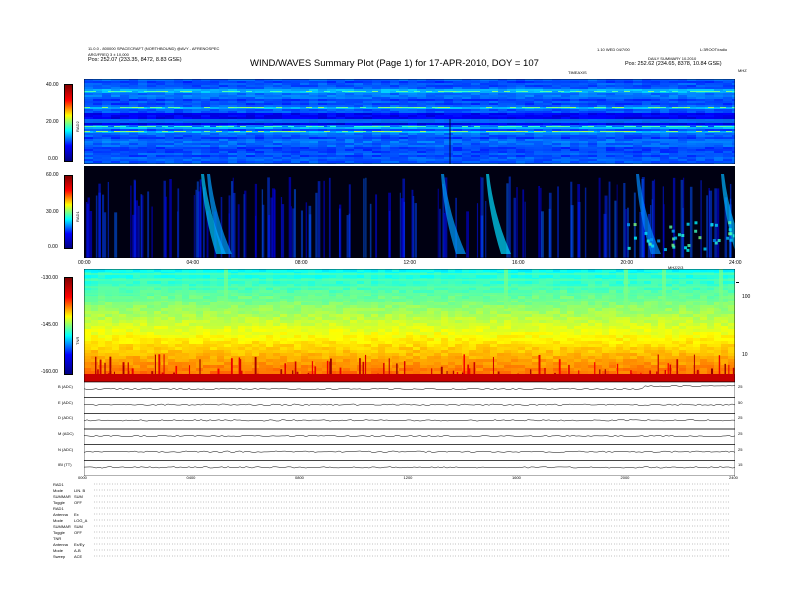 The height and width of the screenshot is (612, 792). What do you see at coordinates (76, 514) in the screenshot?
I see `footer-value: Ex` at bounding box center [76, 514].